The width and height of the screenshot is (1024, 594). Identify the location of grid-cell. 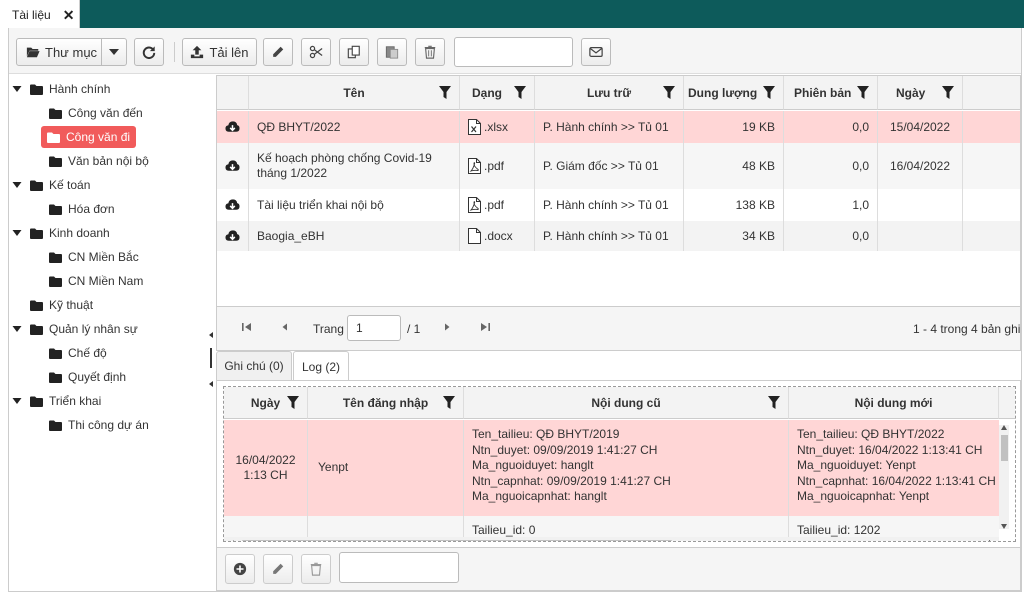
(233, 127).